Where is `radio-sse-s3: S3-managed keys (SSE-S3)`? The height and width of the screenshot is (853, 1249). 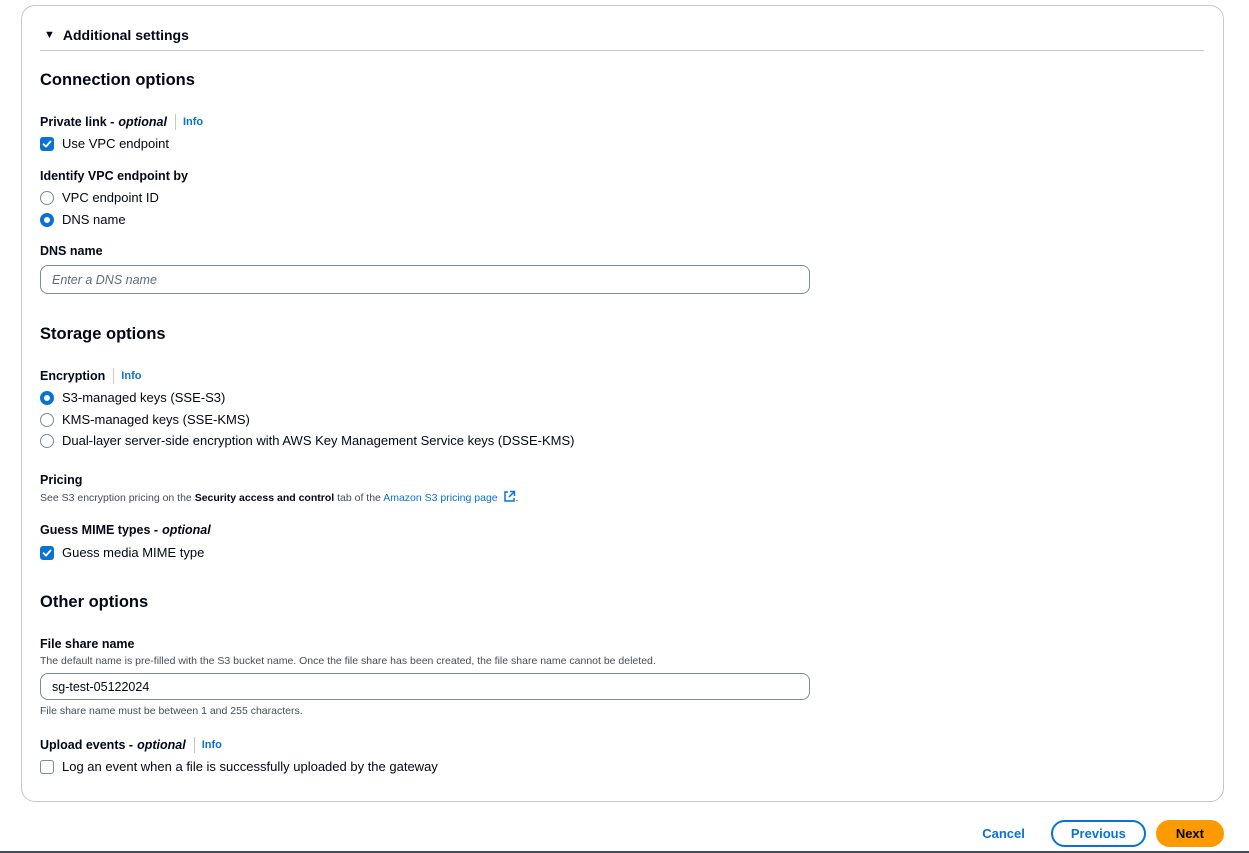 radio-sse-s3: S3-managed keys (SSE-S3) is located at coordinates (132, 397).